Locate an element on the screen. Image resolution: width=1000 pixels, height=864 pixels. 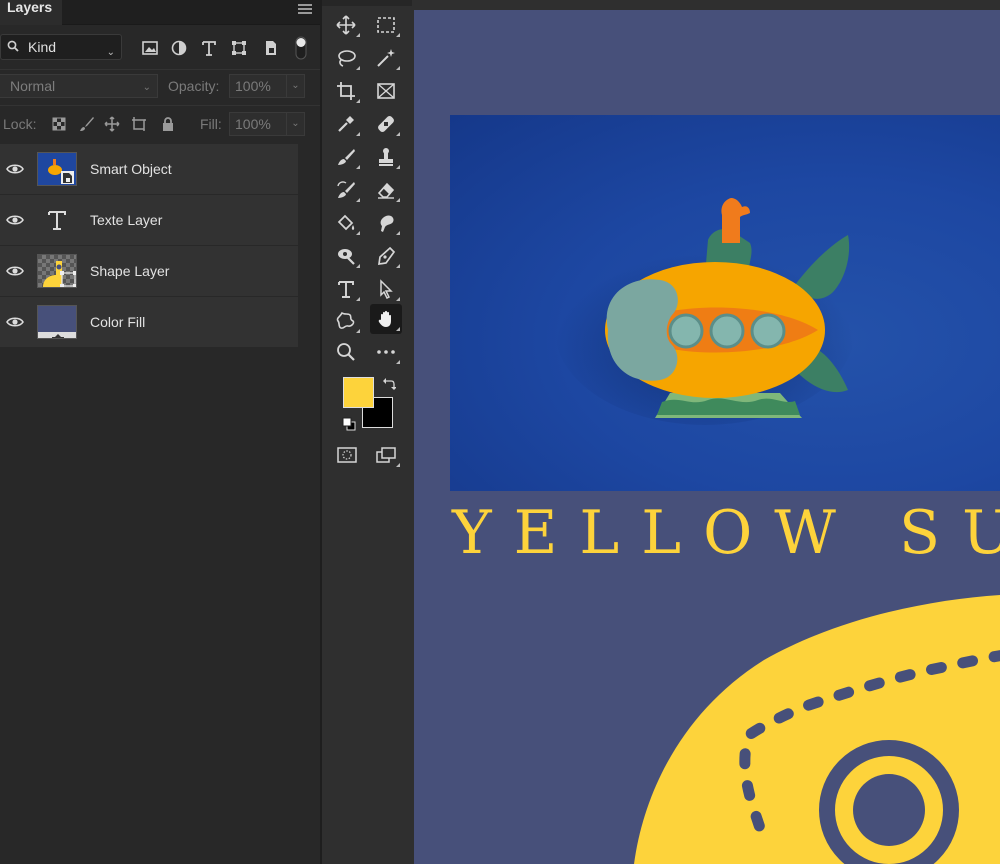
lock-row: Lock: Fill: 100% ⌄ is located at coordinates (160, 123).